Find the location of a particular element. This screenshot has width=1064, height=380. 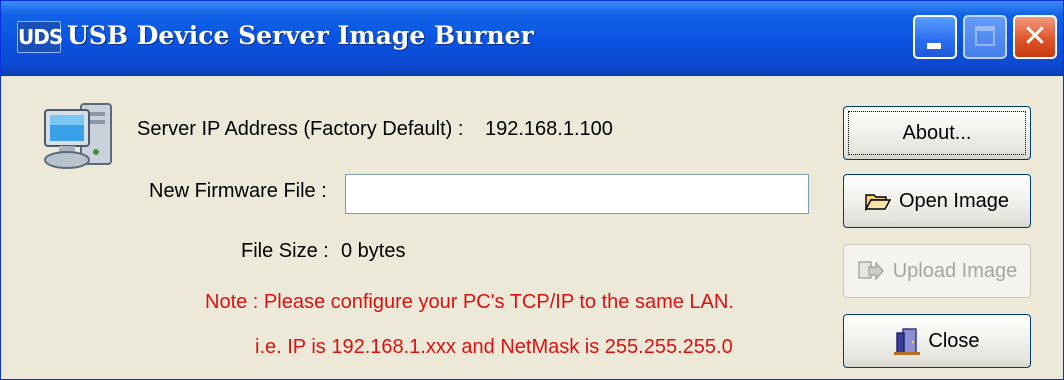

close-button: Close is located at coordinates (937, 341).